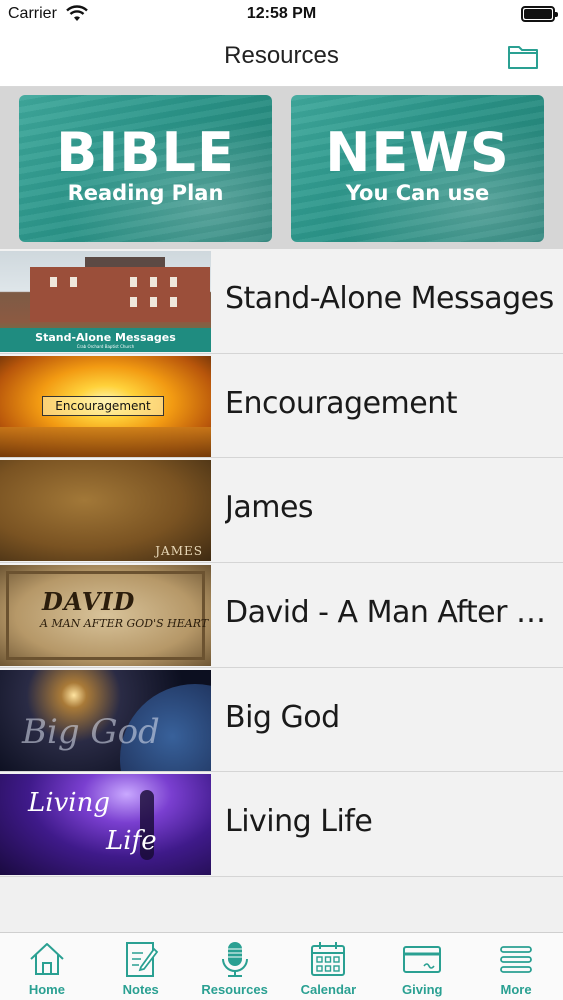  What do you see at coordinates (422, 989) in the screenshot?
I see `tab-label: Giving` at bounding box center [422, 989].